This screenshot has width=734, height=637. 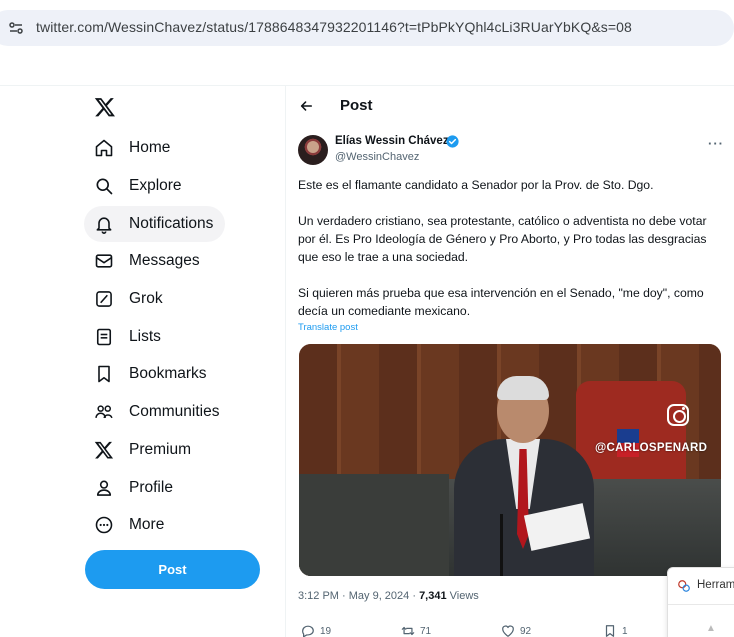 I want to click on heart-icon, so click(x=508, y=631).